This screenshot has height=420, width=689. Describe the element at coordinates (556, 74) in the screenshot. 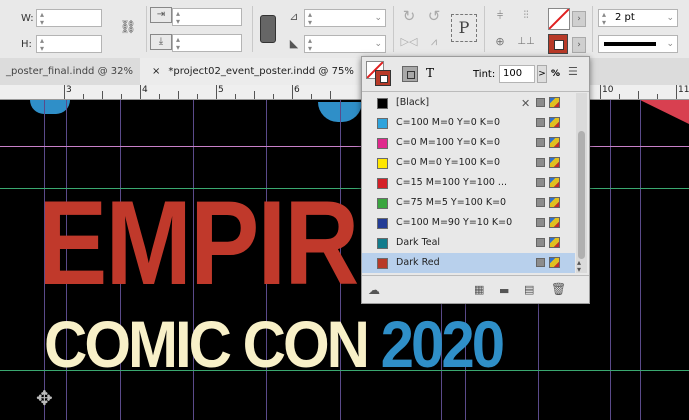

I see `tint-percent: %` at that location.